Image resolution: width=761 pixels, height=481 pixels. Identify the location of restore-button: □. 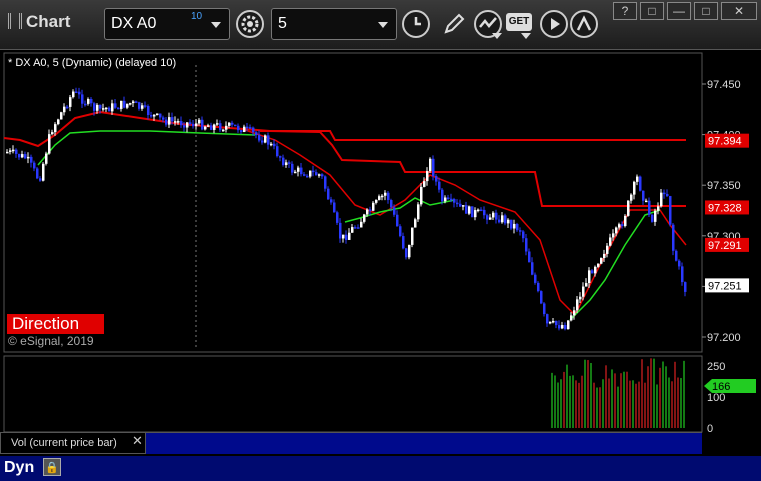
(652, 11).